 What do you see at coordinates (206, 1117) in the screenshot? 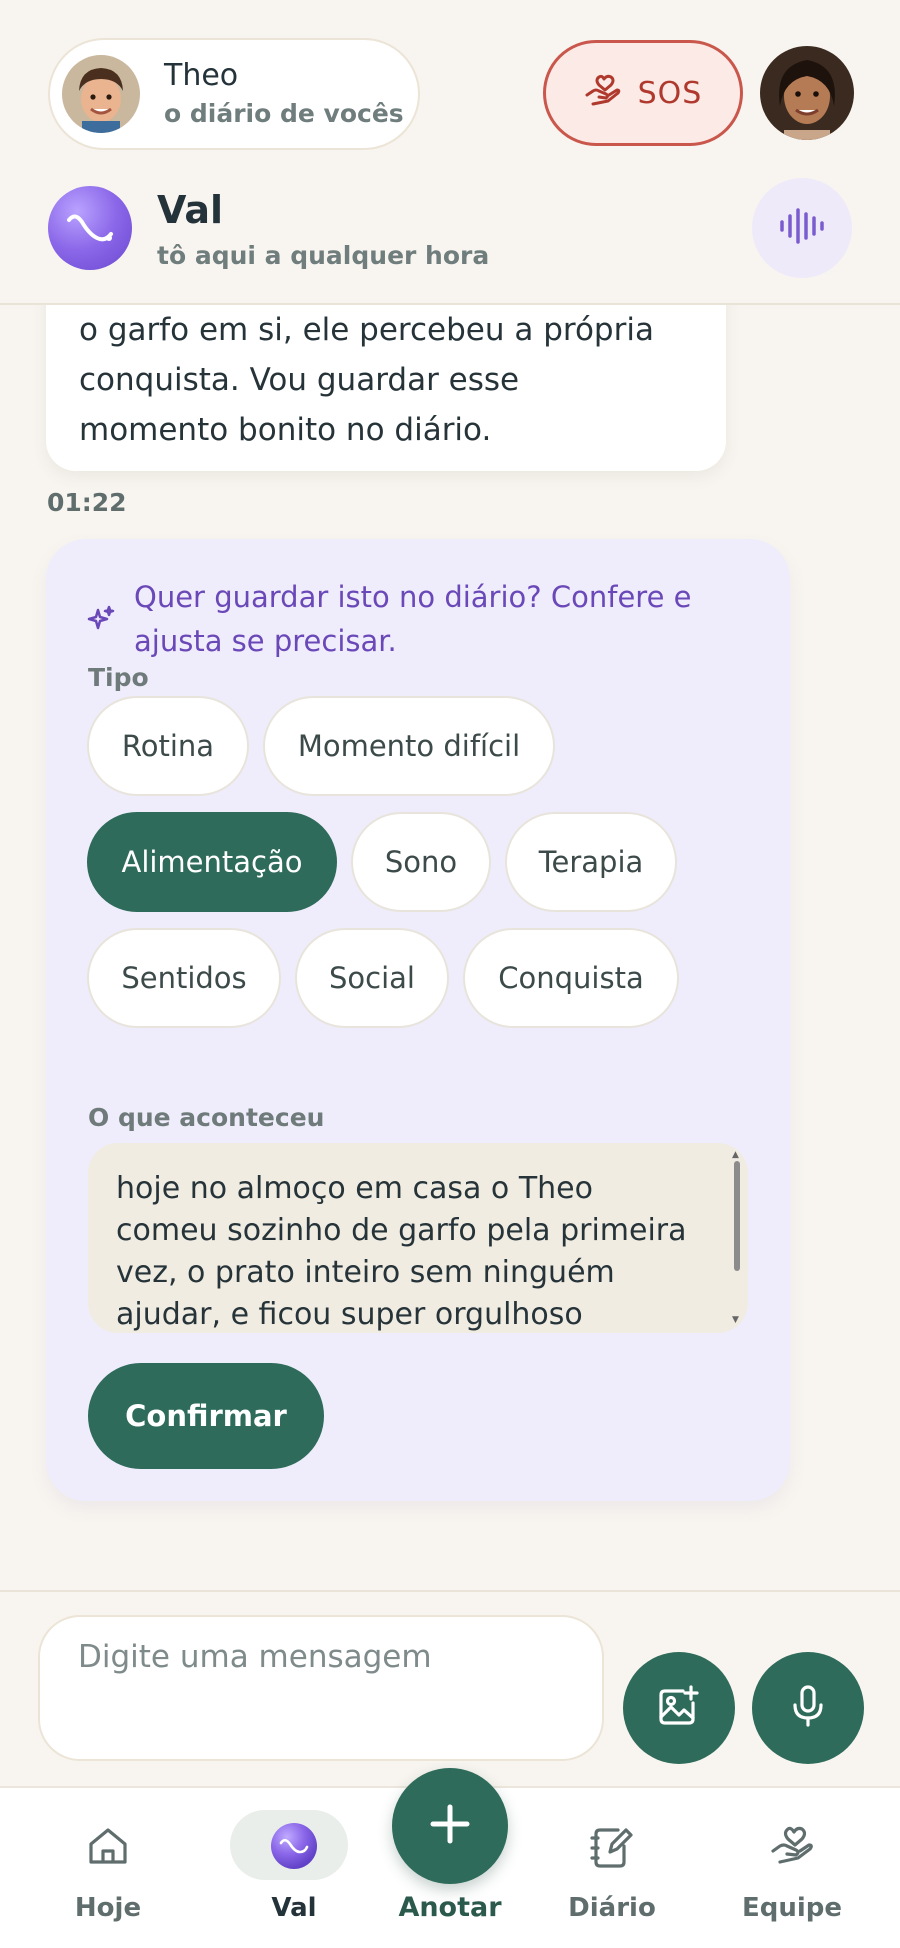
I see `what-happened-label: O que aconteceu` at bounding box center [206, 1117].